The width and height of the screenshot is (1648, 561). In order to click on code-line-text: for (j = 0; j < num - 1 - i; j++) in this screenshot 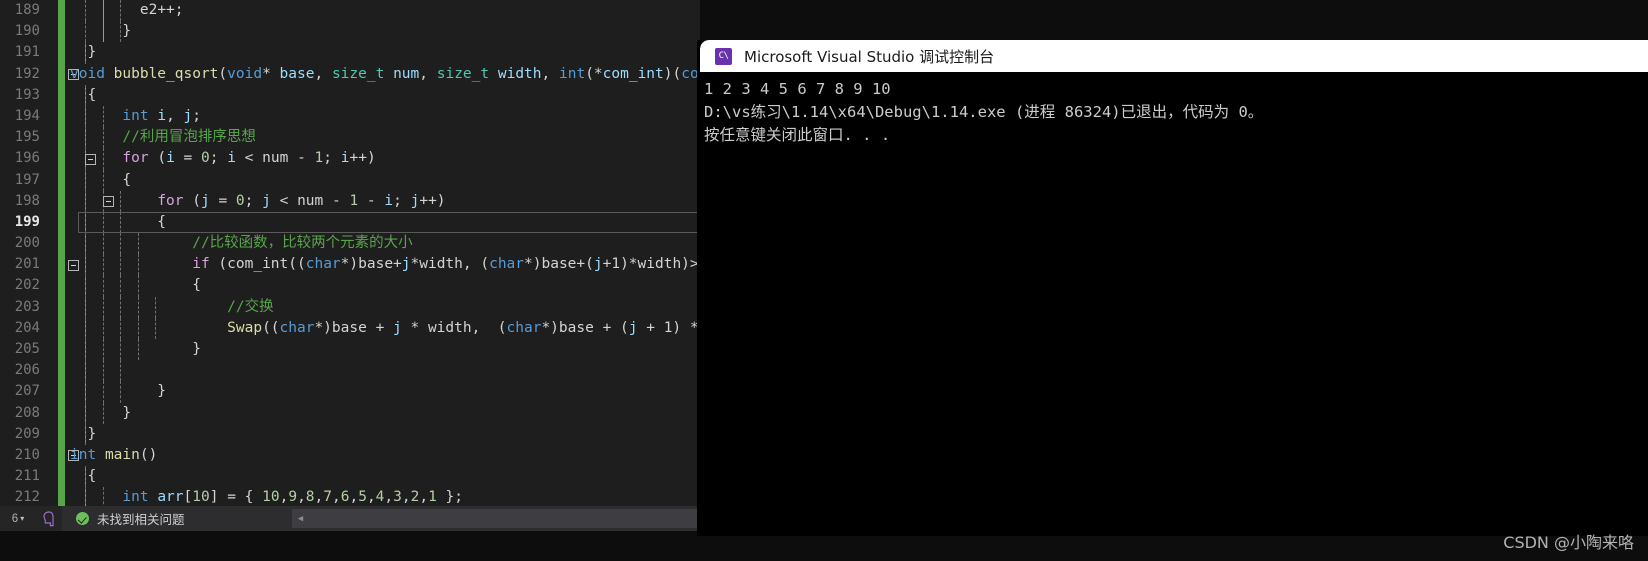, I will do `click(301, 200)`.